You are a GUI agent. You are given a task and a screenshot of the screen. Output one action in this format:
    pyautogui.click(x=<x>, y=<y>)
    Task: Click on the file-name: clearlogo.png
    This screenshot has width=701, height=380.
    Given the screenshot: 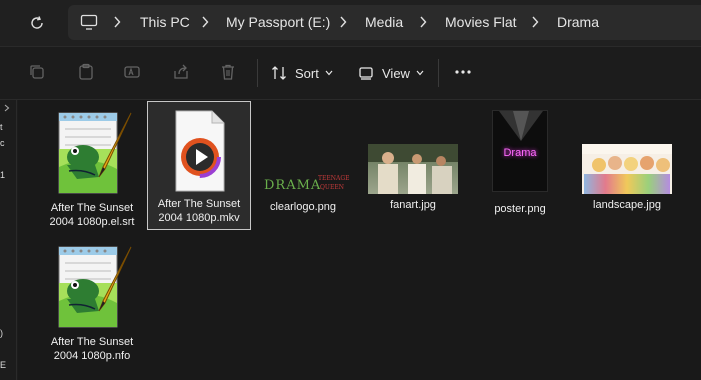 What is the action you would take?
    pyautogui.click(x=303, y=207)
    